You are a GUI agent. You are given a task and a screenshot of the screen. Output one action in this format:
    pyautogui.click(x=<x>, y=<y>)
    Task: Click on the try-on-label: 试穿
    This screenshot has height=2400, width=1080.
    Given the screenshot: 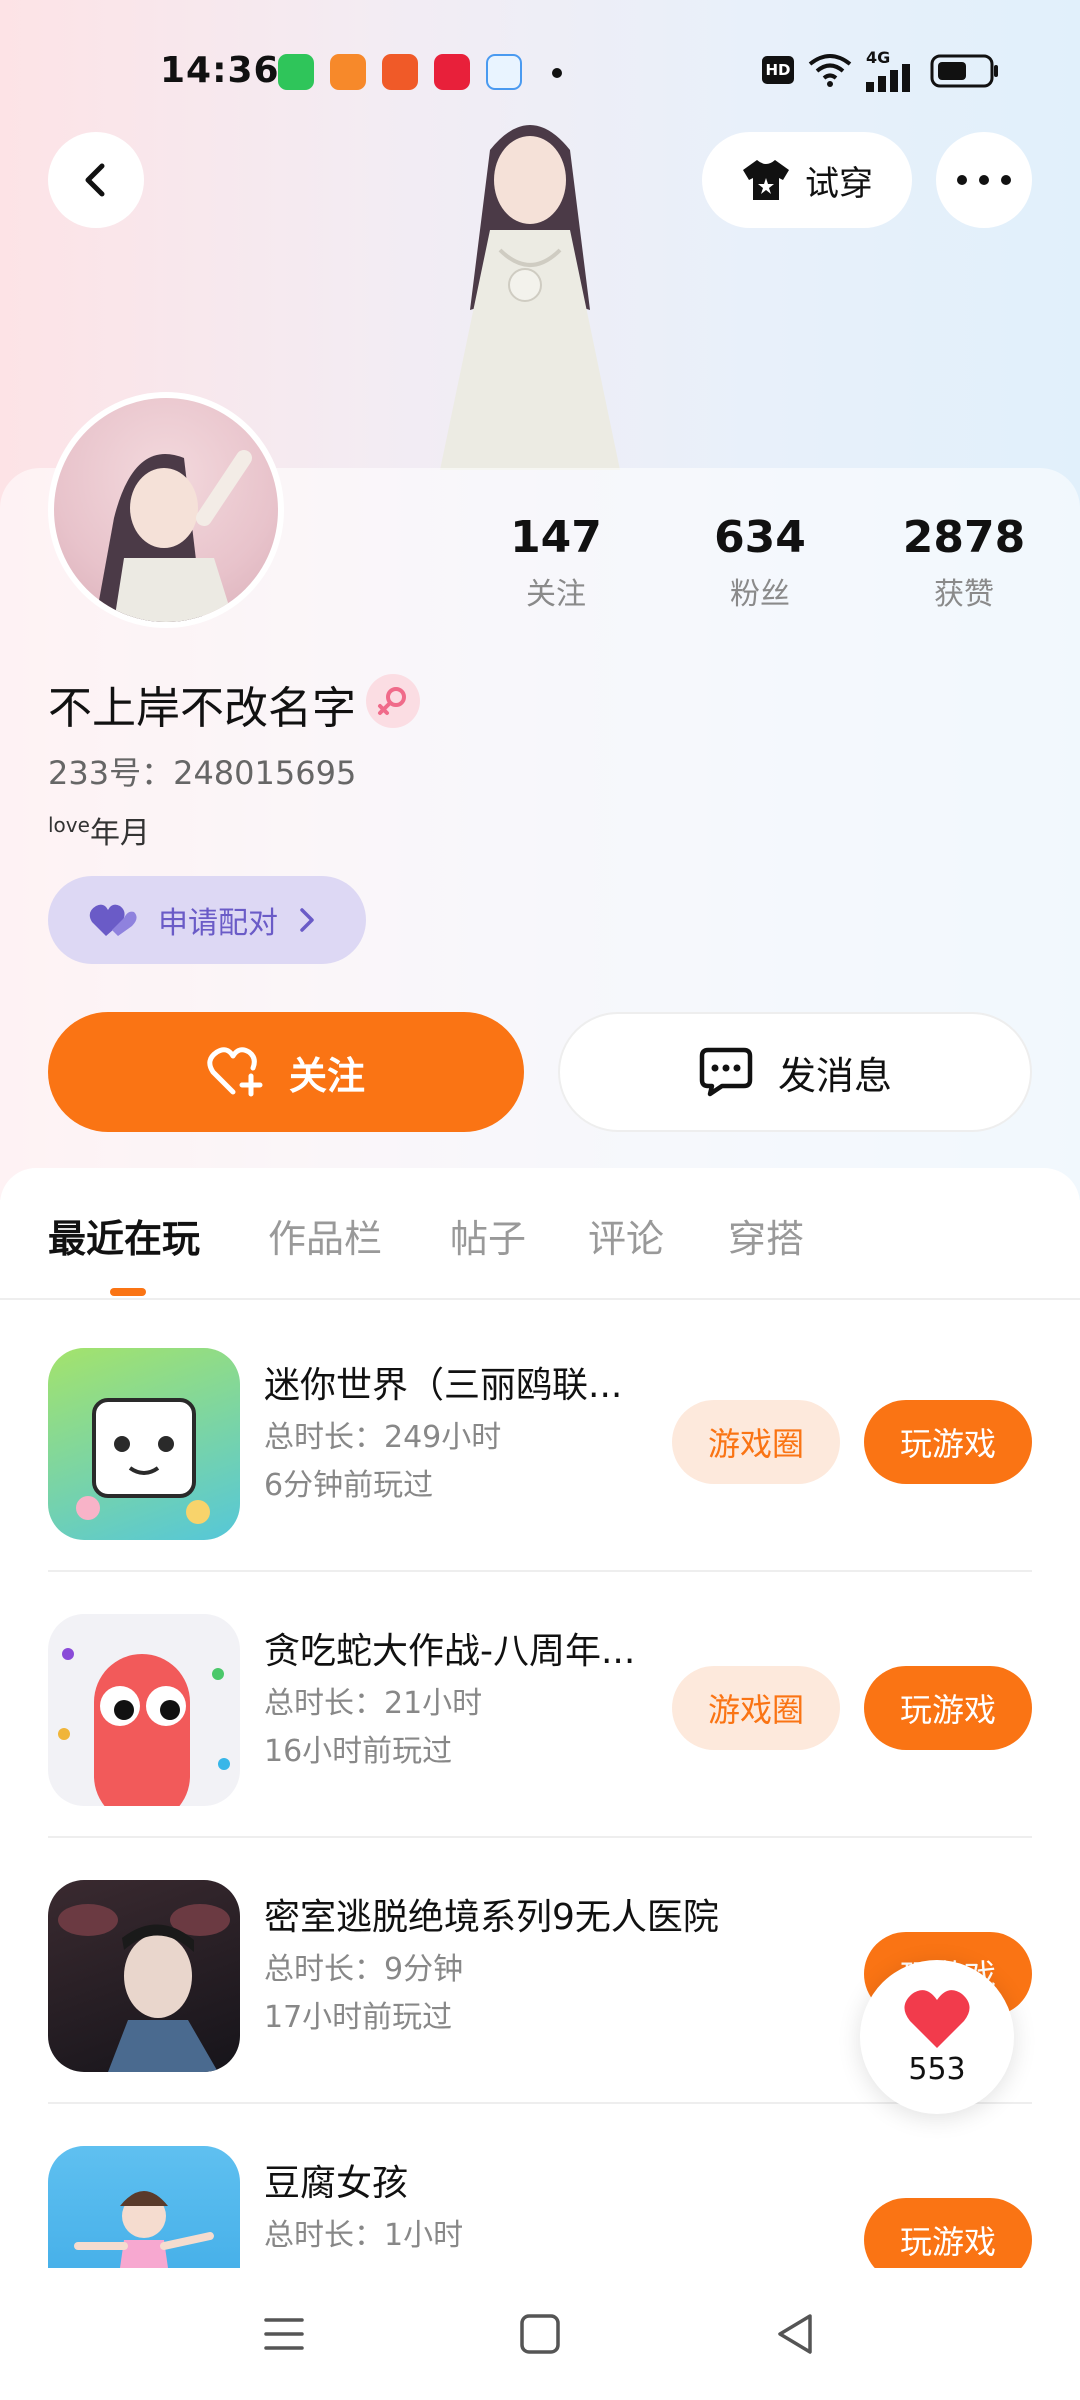 What is the action you would take?
    pyautogui.click(x=839, y=183)
    